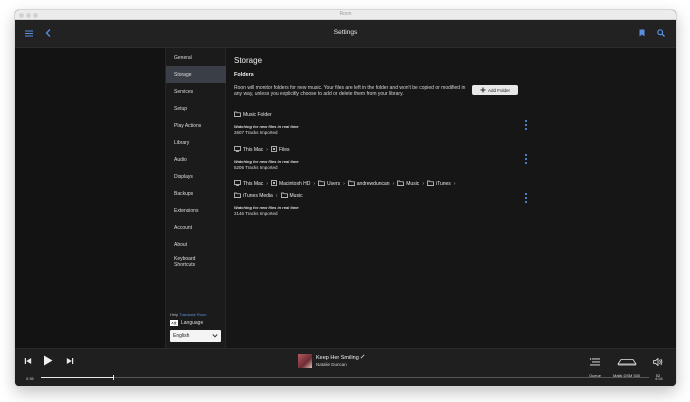 The width and height of the screenshot is (690, 402). What do you see at coordinates (248, 60) in the screenshot?
I see `storage-title: Storage` at bounding box center [248, 60].